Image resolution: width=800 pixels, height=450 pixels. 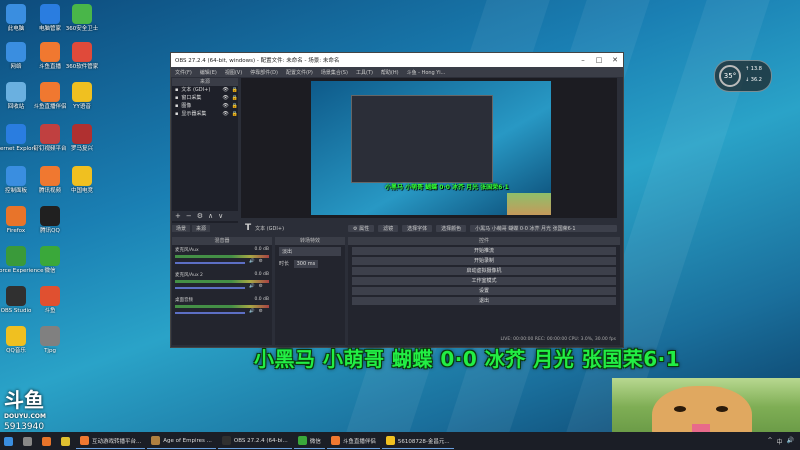 I want to click on desktop-icon: 腾讯QQ, so click(x=50, y=220).